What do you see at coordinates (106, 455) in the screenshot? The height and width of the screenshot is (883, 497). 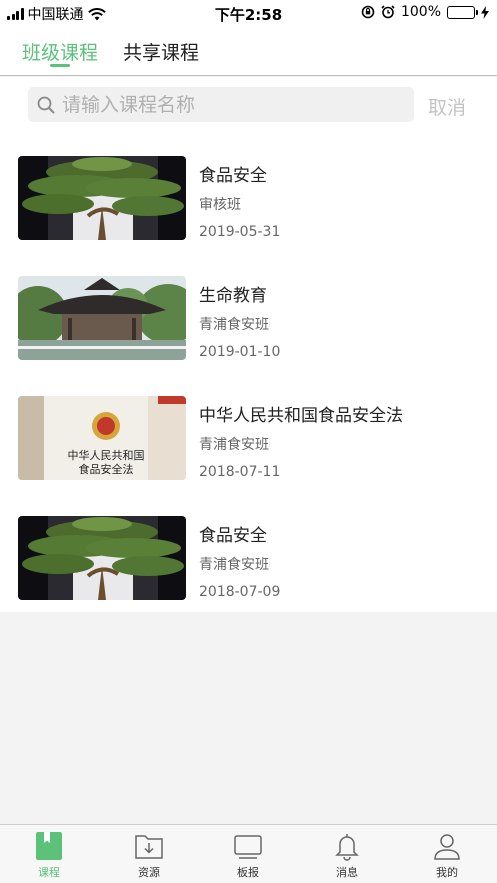 I see `law-book-cover-text: 中华人民共和国` at bounding box center [106, 455].